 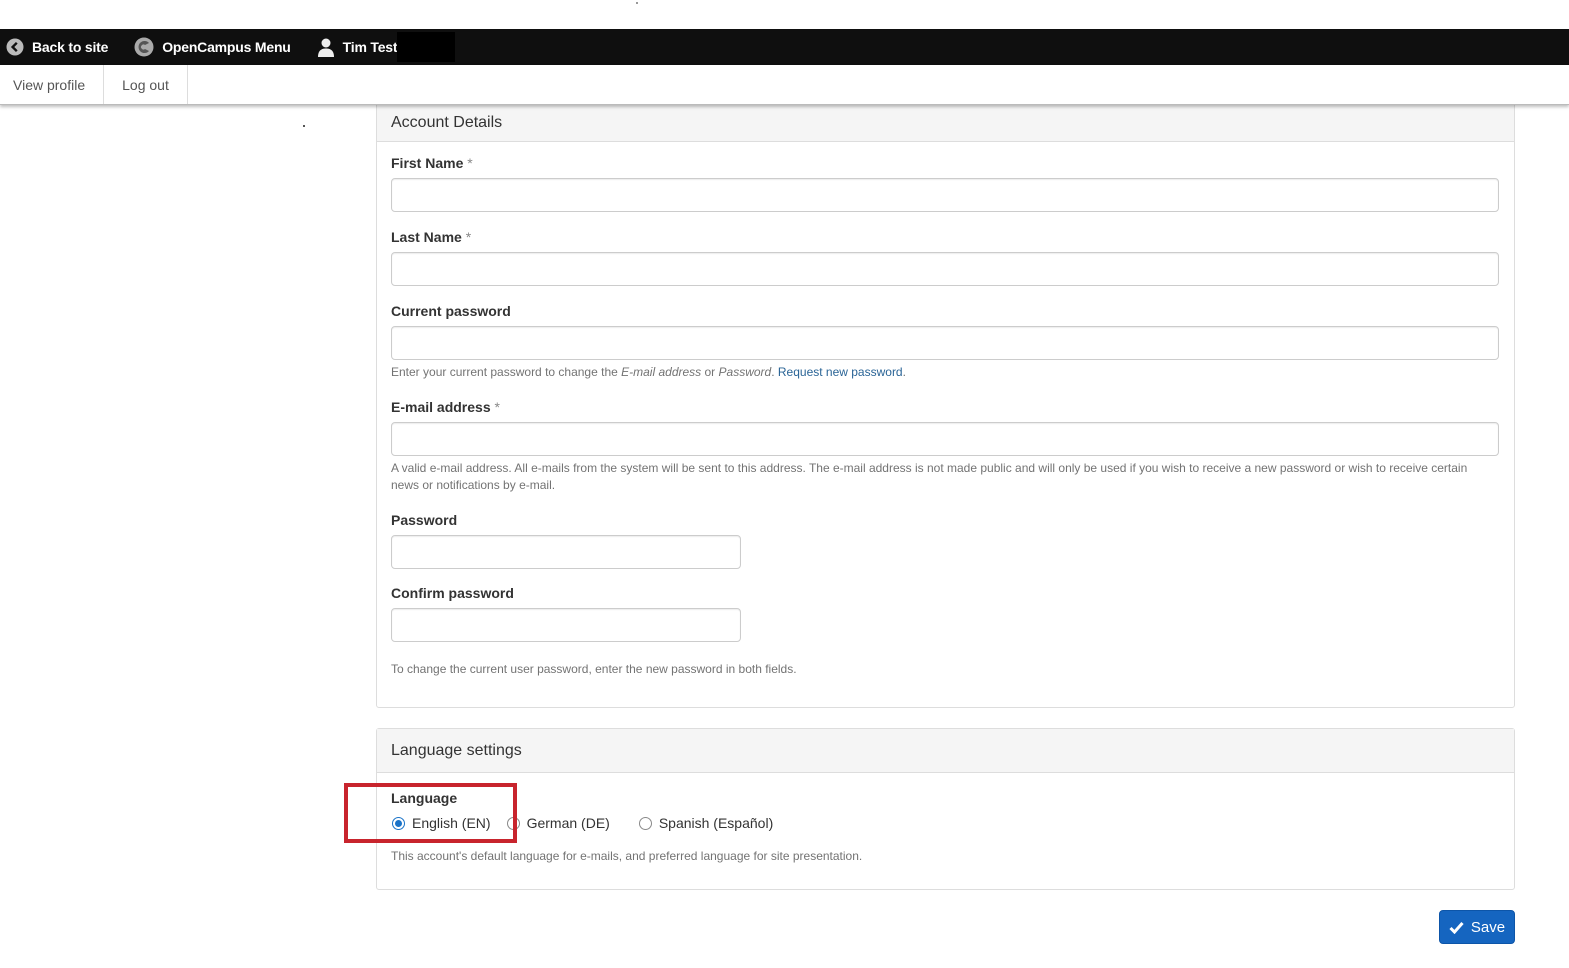 I want to click on save-button: Save, so click(x=1477, y=927).